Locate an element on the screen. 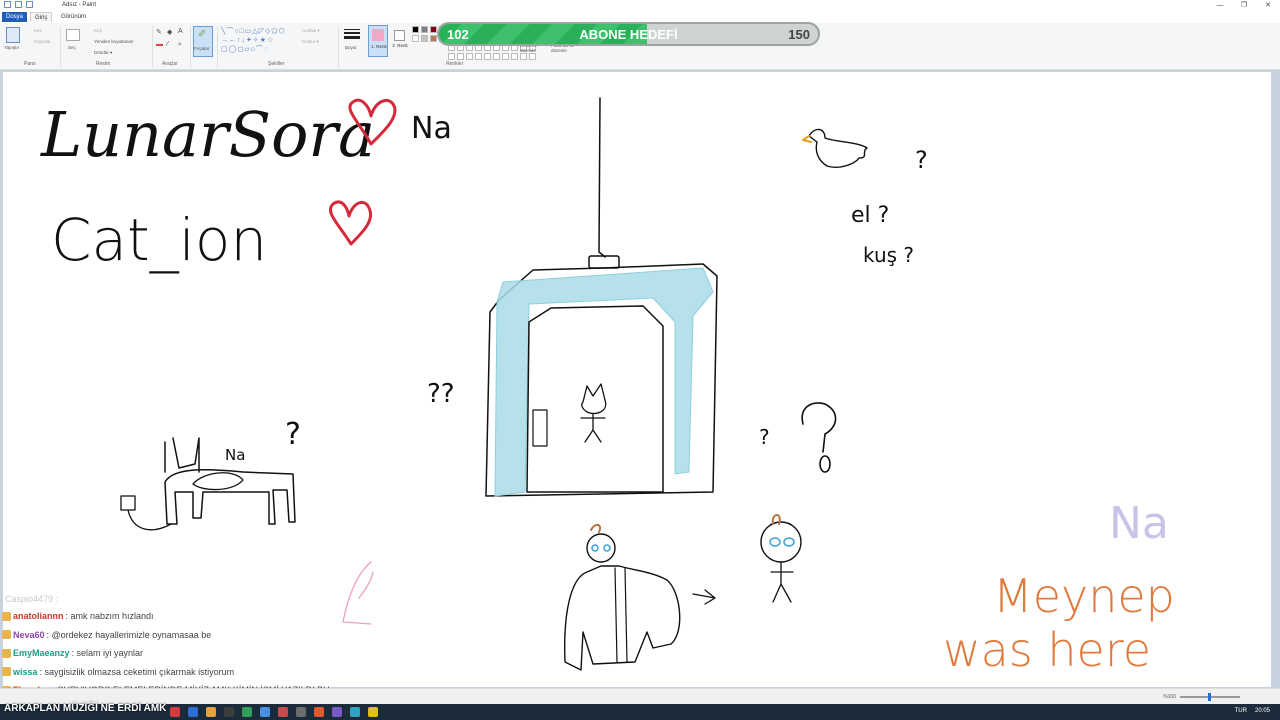 The image size is (1280, 720). copy-button: Kopyala is located at coordinates (42, 41).